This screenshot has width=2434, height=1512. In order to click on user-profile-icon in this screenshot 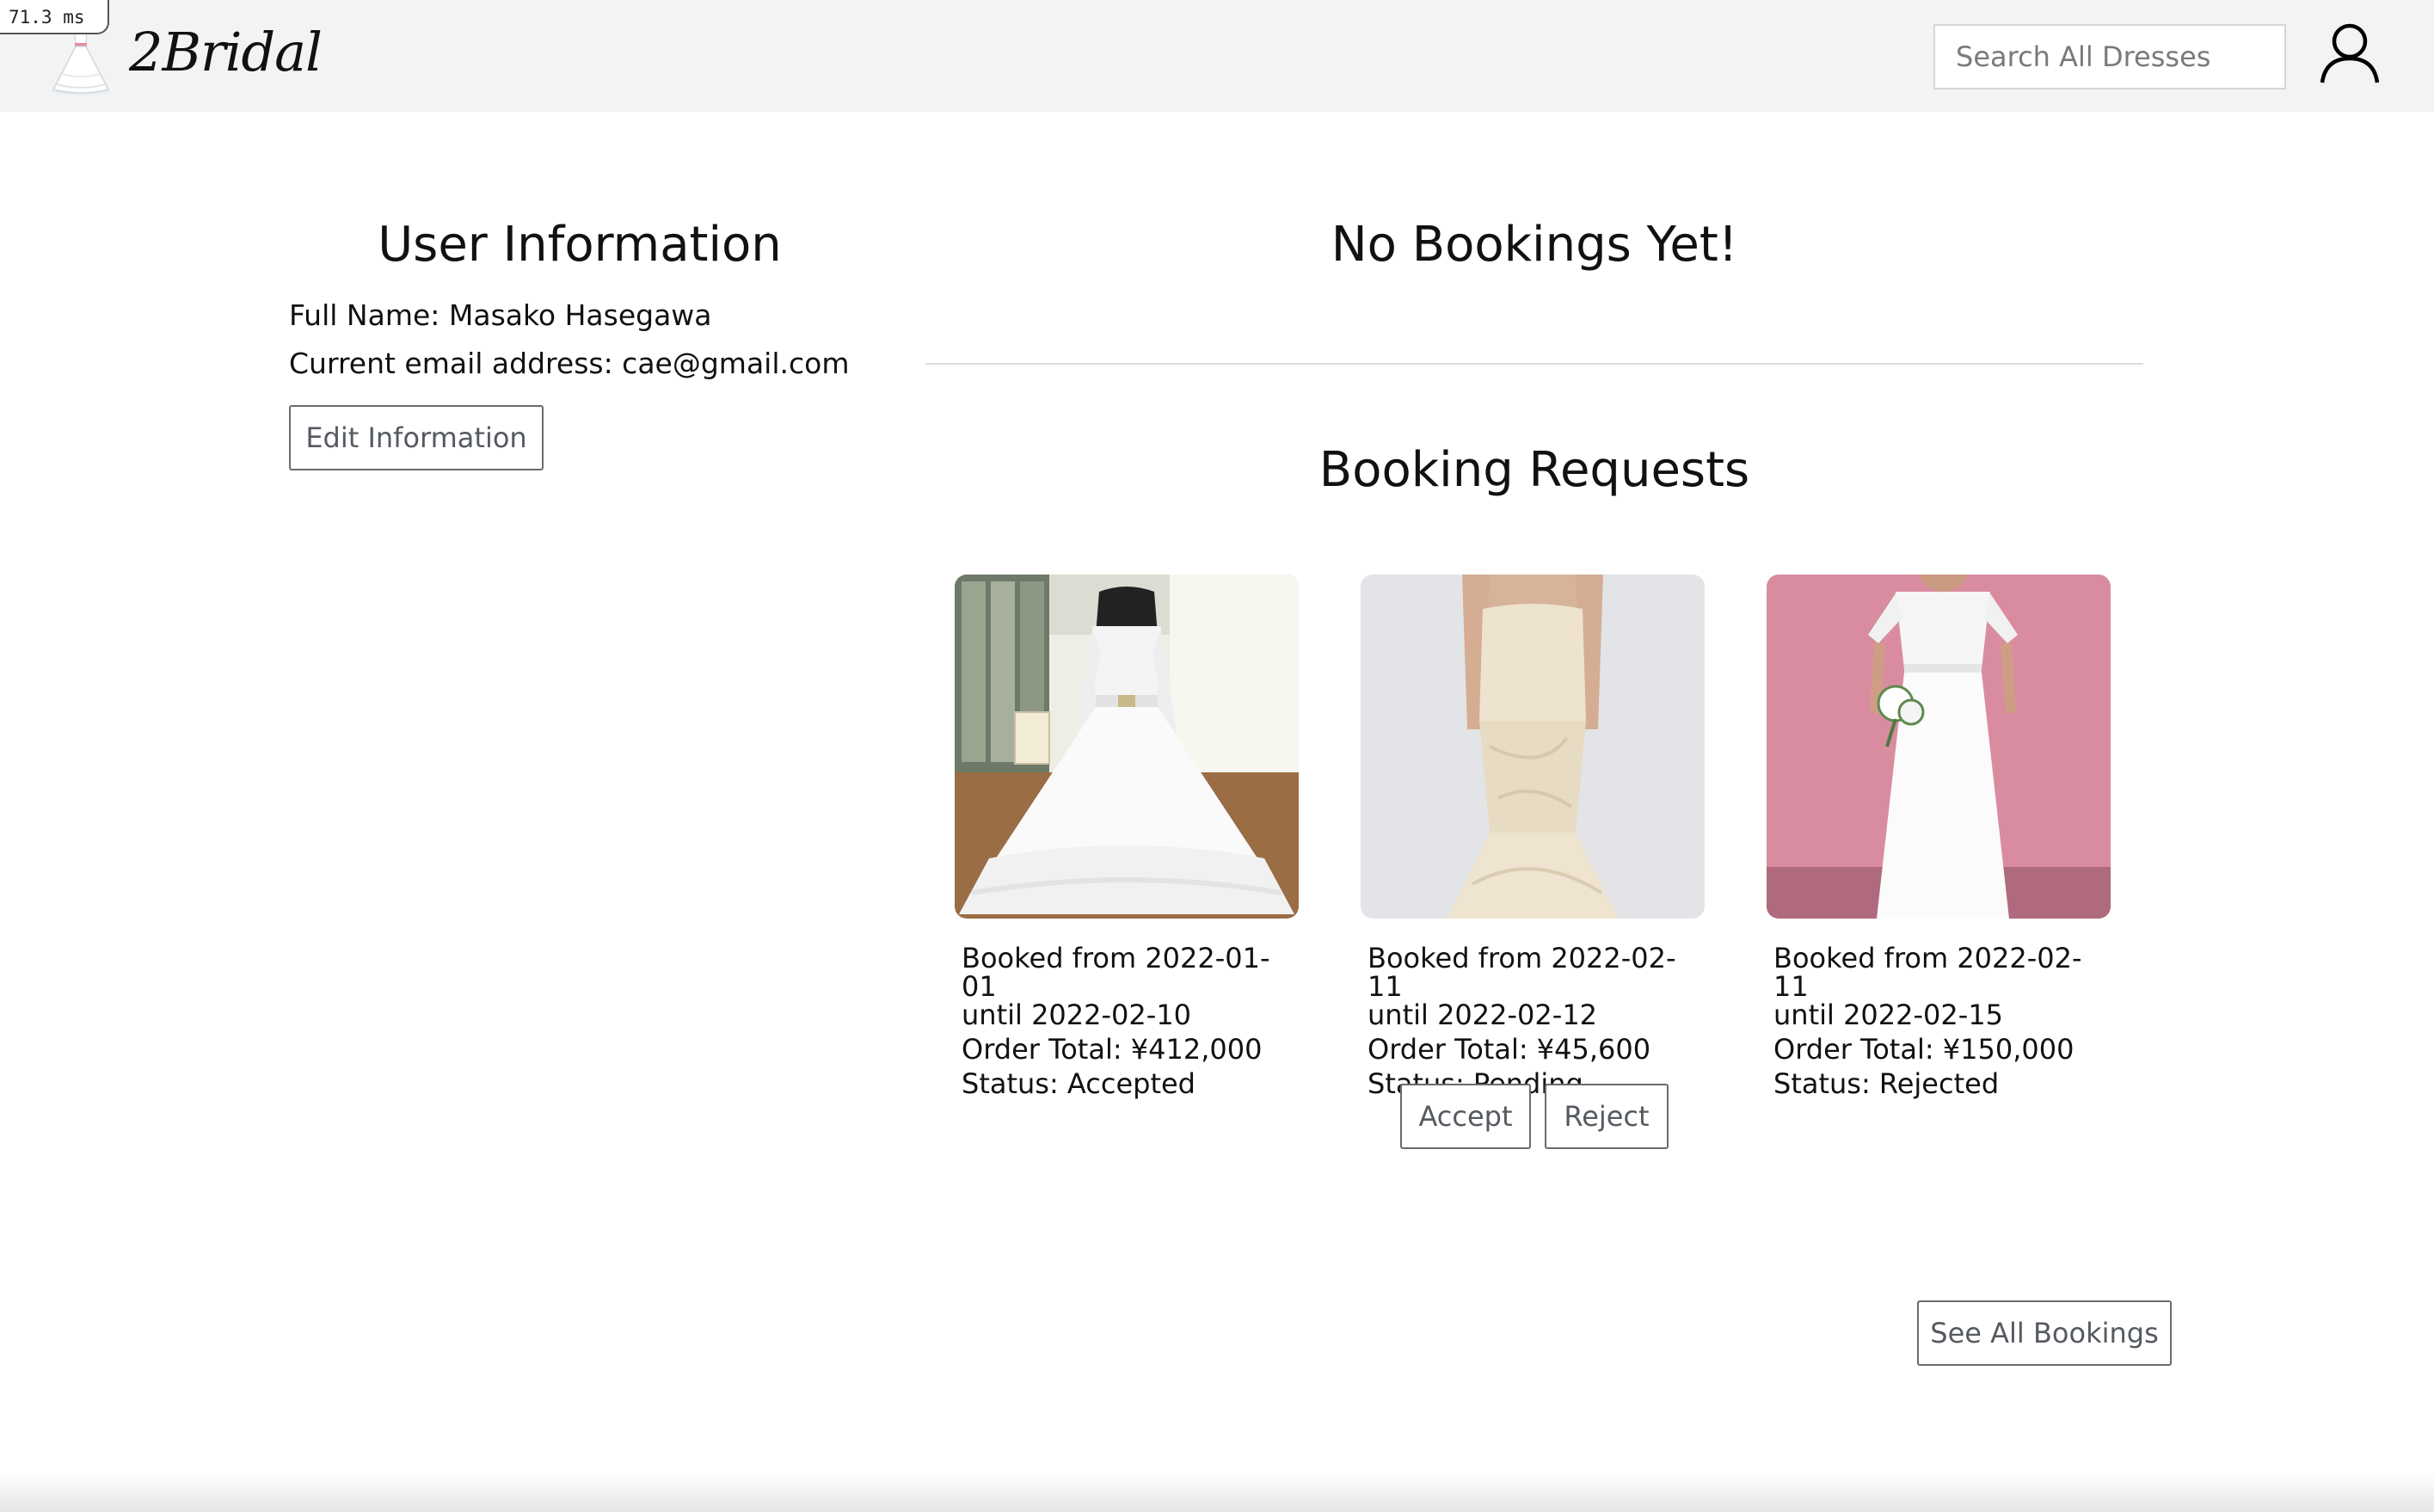, I will do `click(2349, 52)`.